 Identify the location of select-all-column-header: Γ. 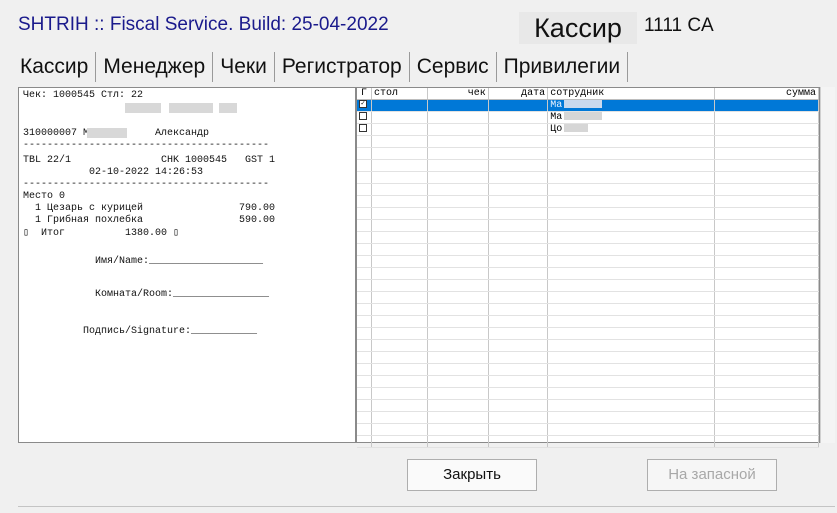
(364, 94).